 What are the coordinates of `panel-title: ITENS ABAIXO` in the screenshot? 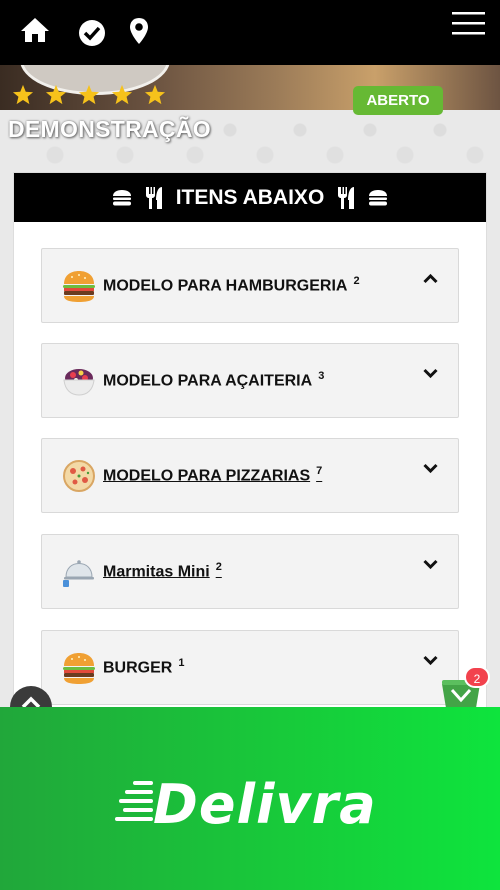 It's located at (250, 197).